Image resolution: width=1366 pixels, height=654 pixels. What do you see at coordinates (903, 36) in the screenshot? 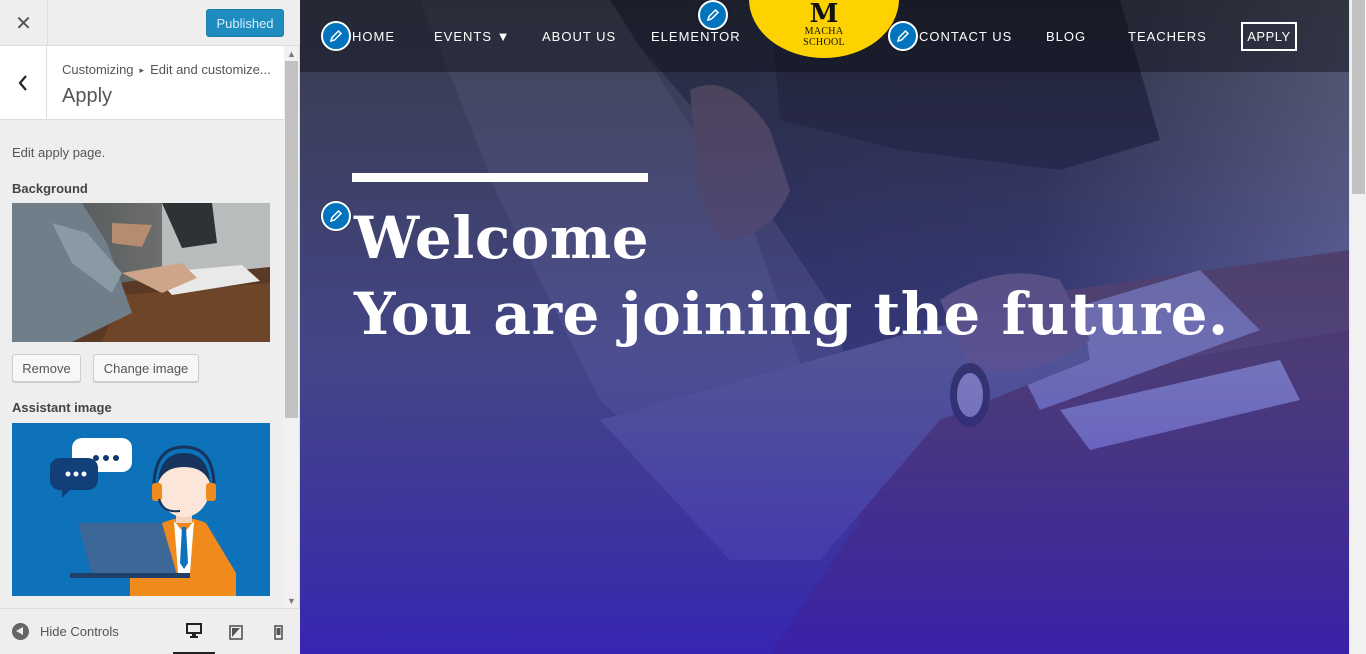
I see `edit-secondary-menu-pencil-icon` at bounding box center [903, 36].